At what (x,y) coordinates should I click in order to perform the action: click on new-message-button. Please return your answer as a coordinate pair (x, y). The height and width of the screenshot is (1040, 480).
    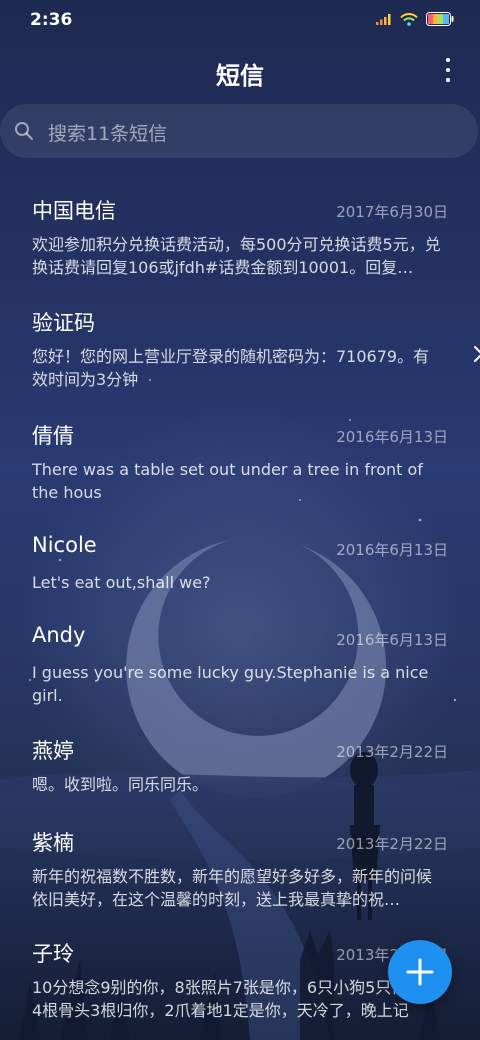
    Looking at the image, I should click on (420, 972).